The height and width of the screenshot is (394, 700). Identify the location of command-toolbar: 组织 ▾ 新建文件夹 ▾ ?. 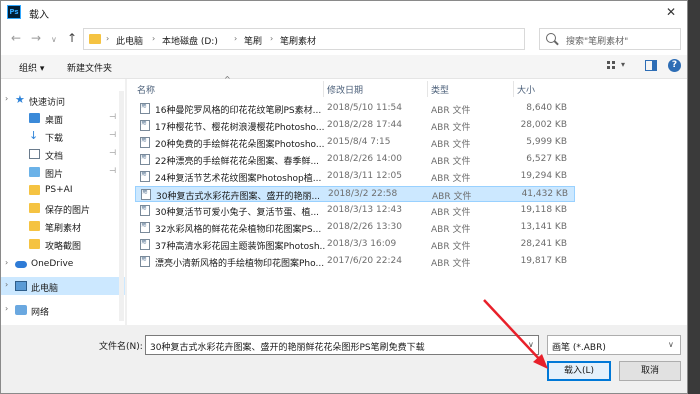
(344, 67).